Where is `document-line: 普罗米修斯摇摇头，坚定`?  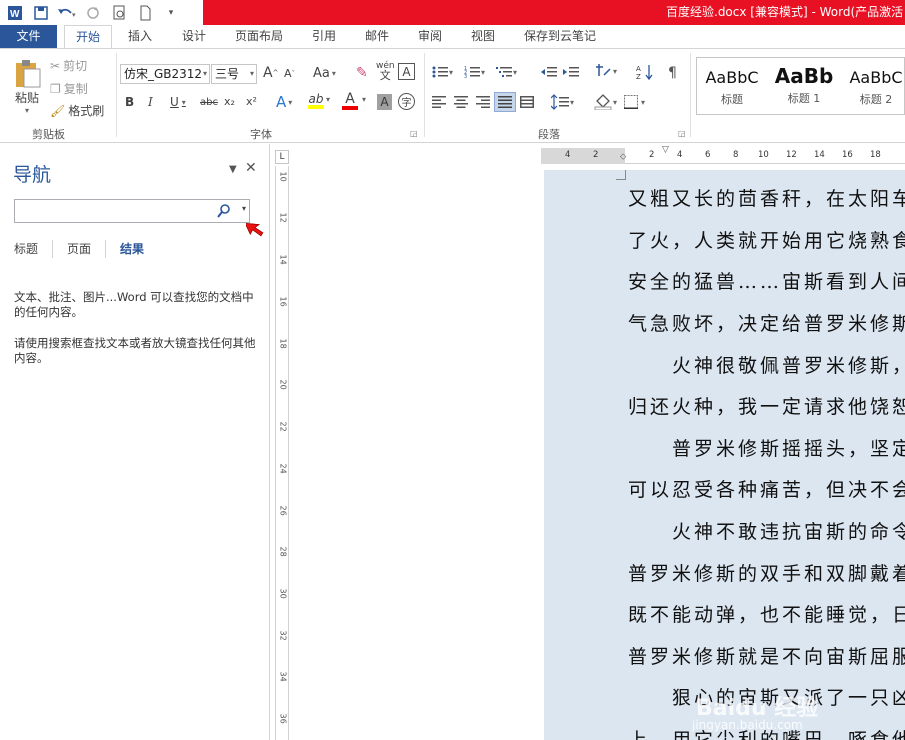
document-line: 普罗米修斯摇摇头，坚定 is located at coordinates (766, 447).